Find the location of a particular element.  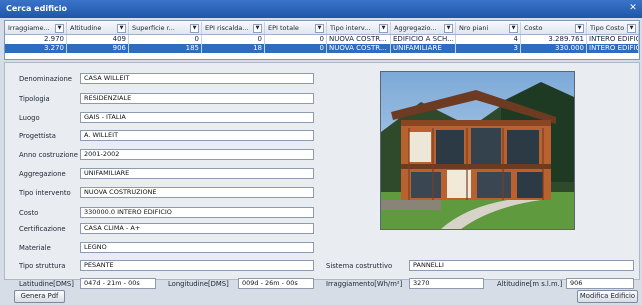

table-cell: UNIFAMILIARE is located at coordinates (423, 48).